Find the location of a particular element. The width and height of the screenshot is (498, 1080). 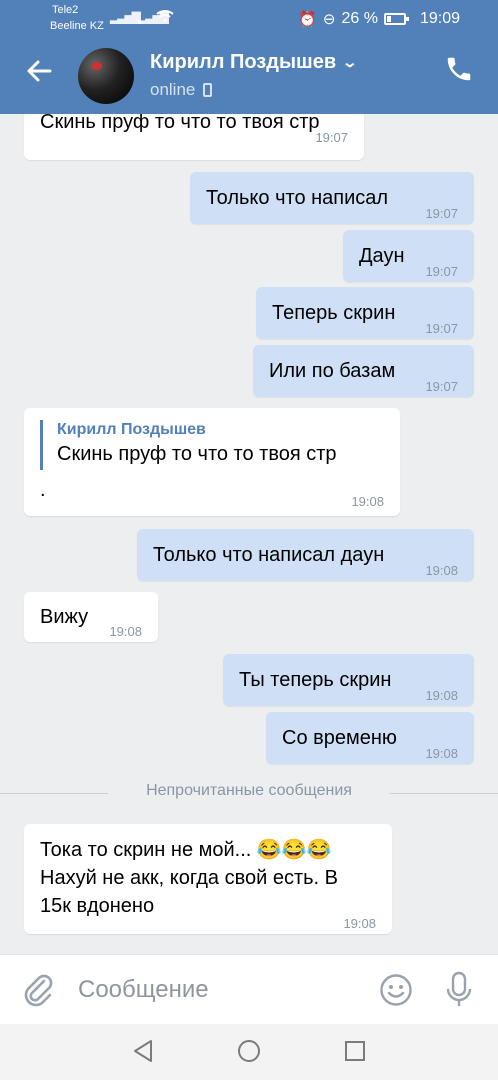

message-line: Нахуй не акк, когда свой есть. В is located at coordinates (189, 878).